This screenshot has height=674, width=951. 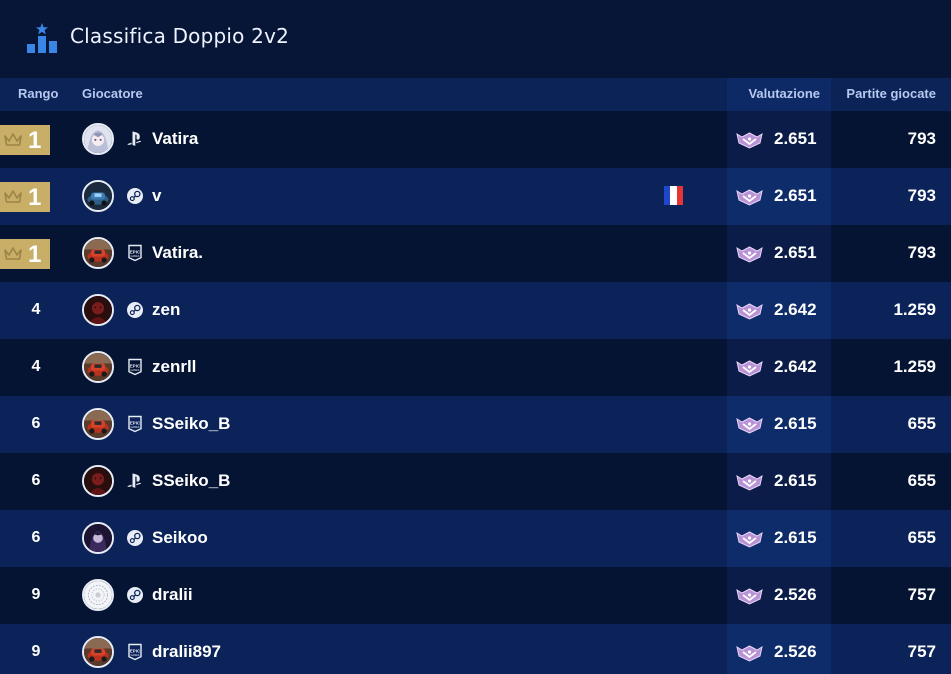 What do you see at coordinates (186, 652) in the screenshot?
I see `player-name-link: dralii897` at bounding box center [186, 652].